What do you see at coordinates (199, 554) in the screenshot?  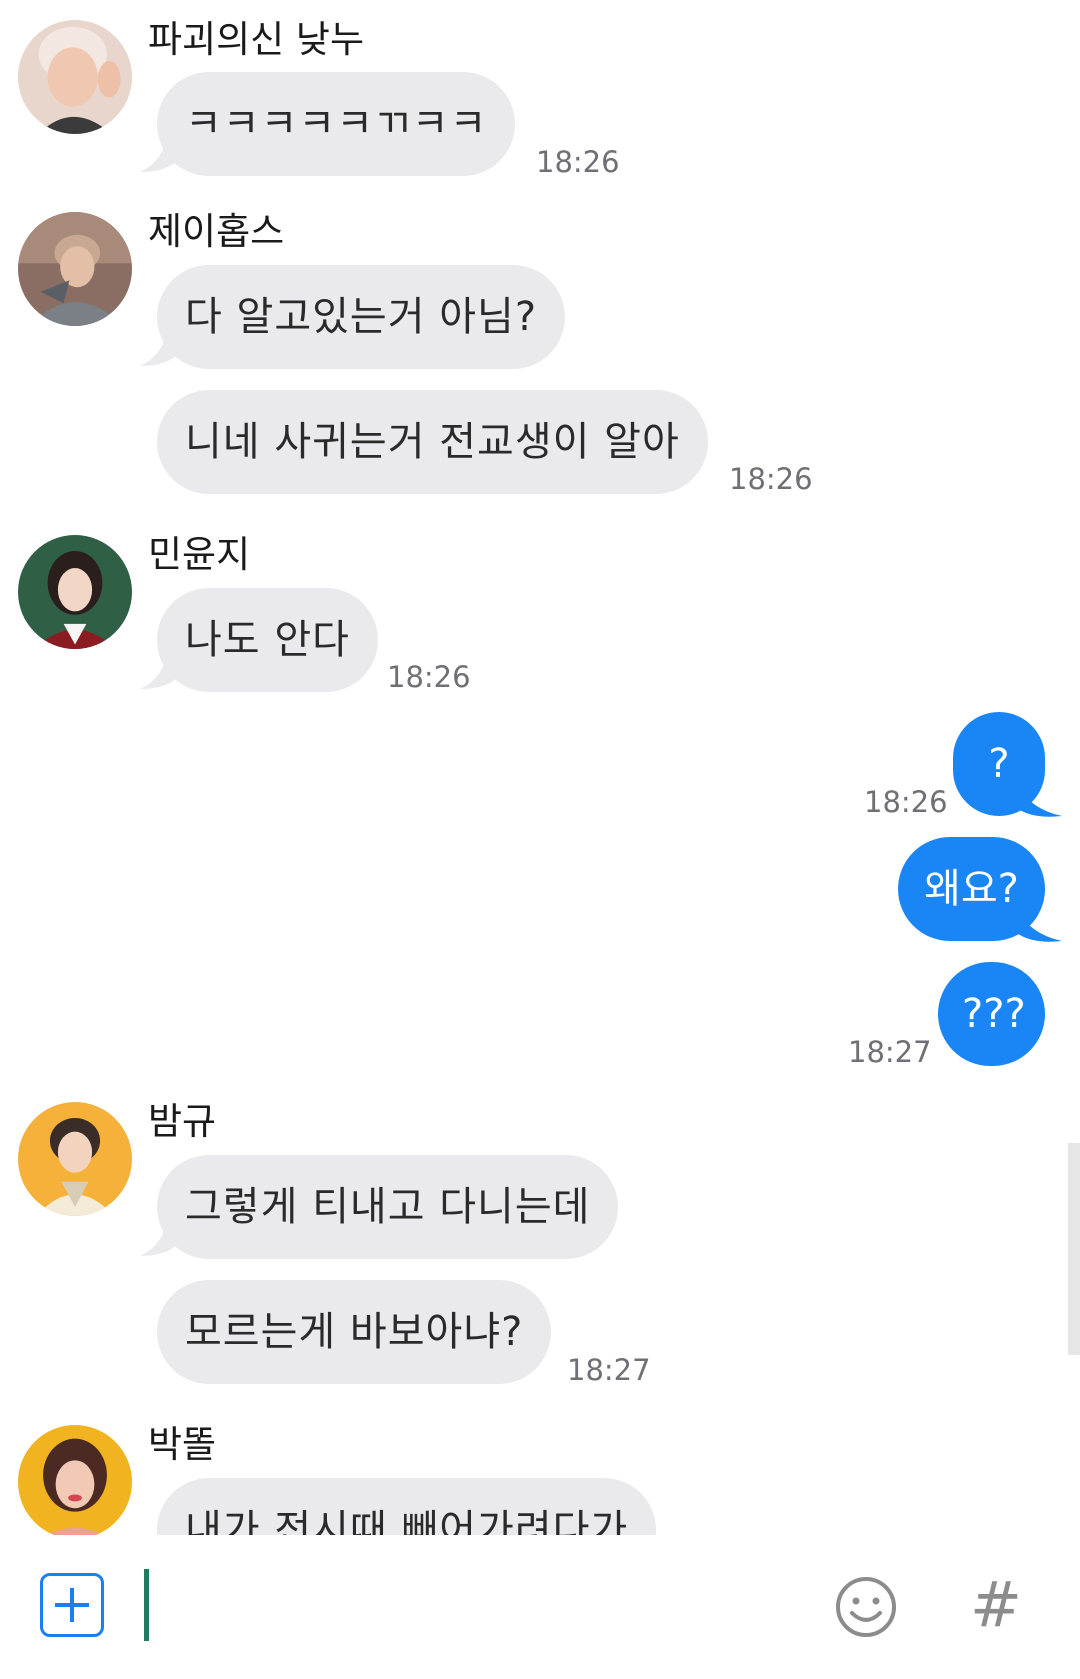 I see `sender-name: 민윤지` at bounding box center [199, 554].